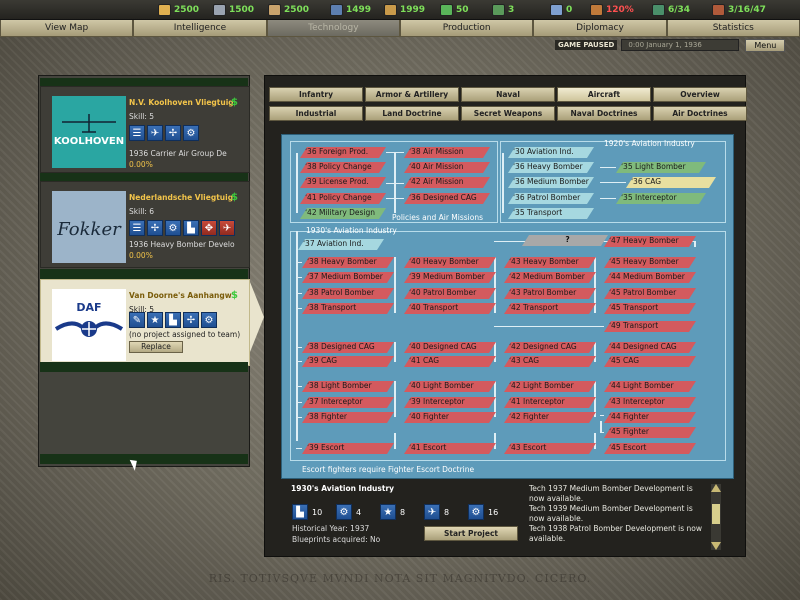 The width and height of the screenshot is (800, 600). What do you see at coordinates (450, 417) in the screenshot?
I see `tech-node: '40 Fighter` at bounding box center [450, 417].